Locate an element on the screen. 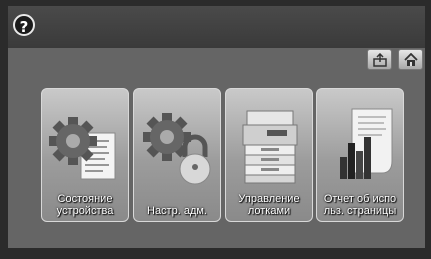 This screenshot has height=259, width=431. tile-label: Настр. адм. is located at coordinates (177, 211).